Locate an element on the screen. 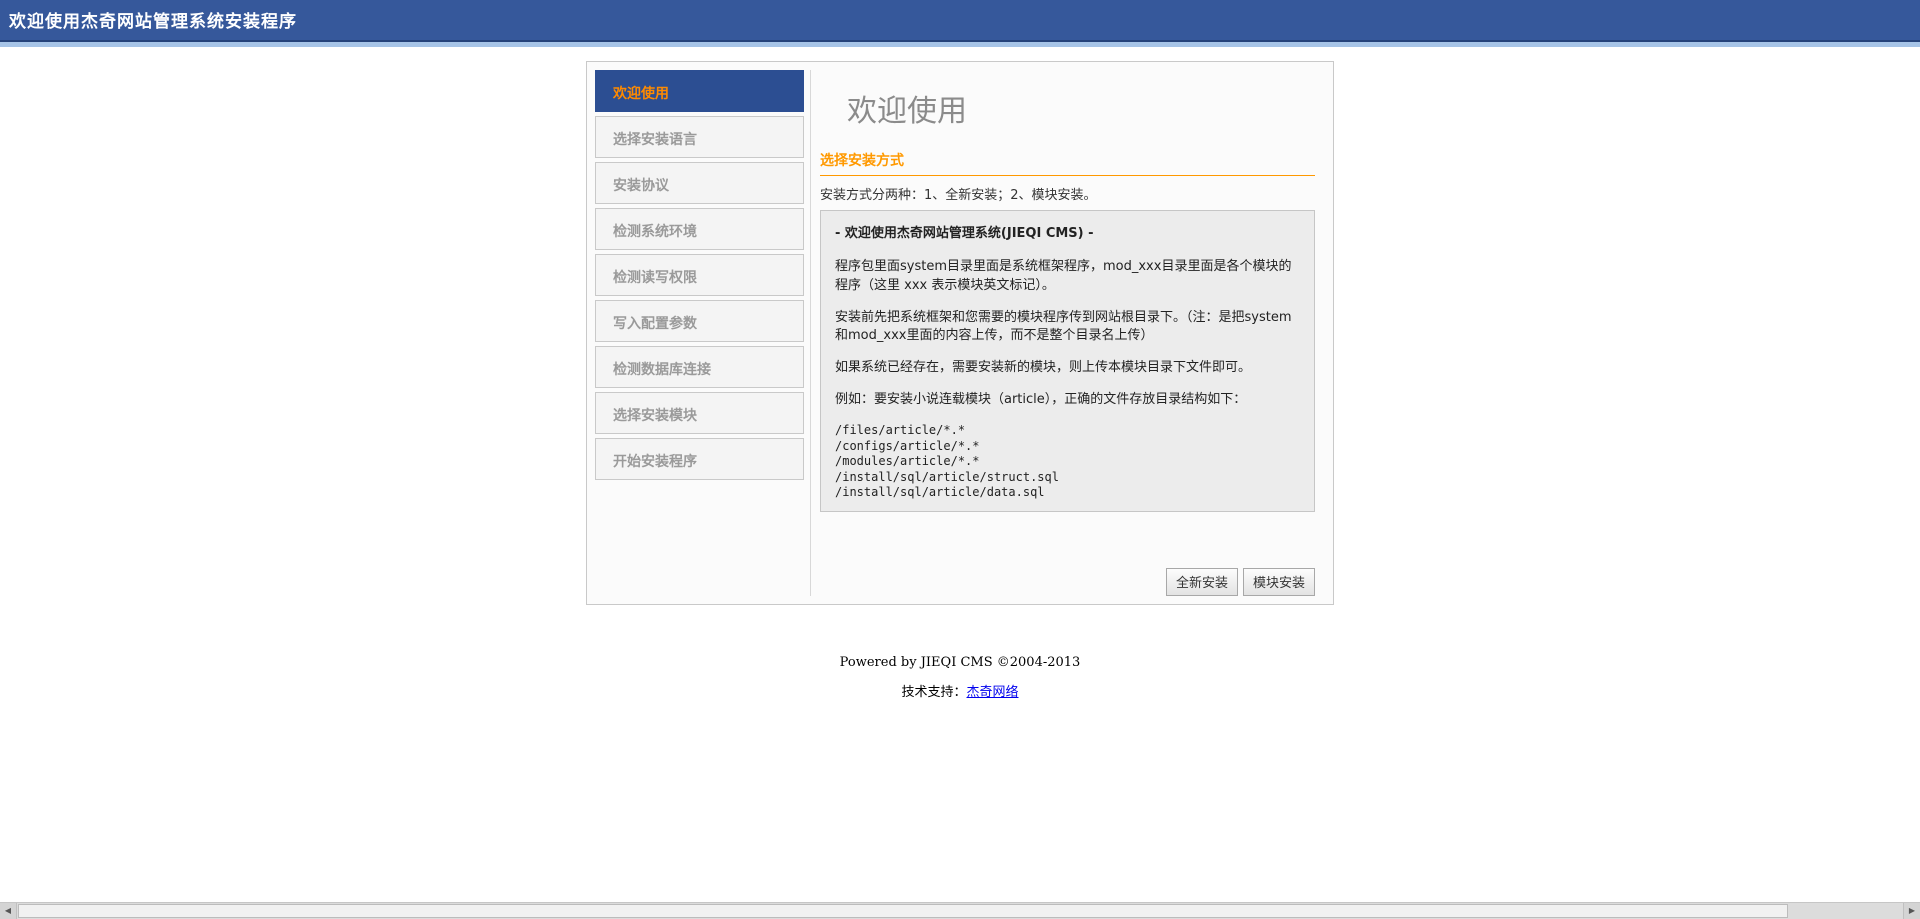 The width and height of the screenshot is (1920, 919). info-paragraph: 例如：要安装小说连载模块（article），正确的文件存放目录结构如下： is located at coordinates (1041, 400).